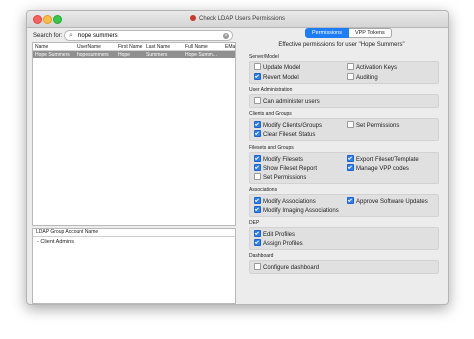 Image resolution: width=474 pixels, height=339 pixels. Describe the element at coordinates (382, 169) in the screenshot. I see `permission-label: Manage VPP codes` at that location.